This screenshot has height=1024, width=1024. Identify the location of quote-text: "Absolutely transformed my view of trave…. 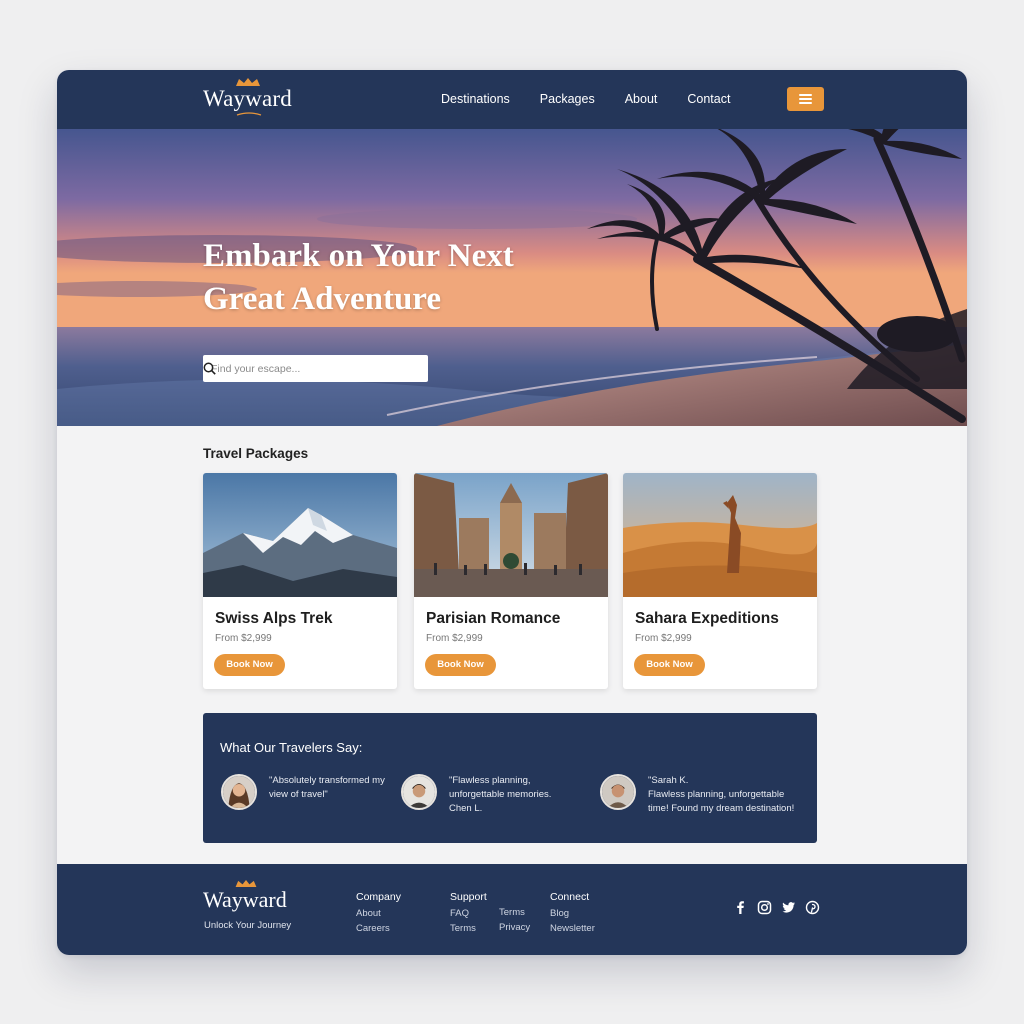
(327, 787).